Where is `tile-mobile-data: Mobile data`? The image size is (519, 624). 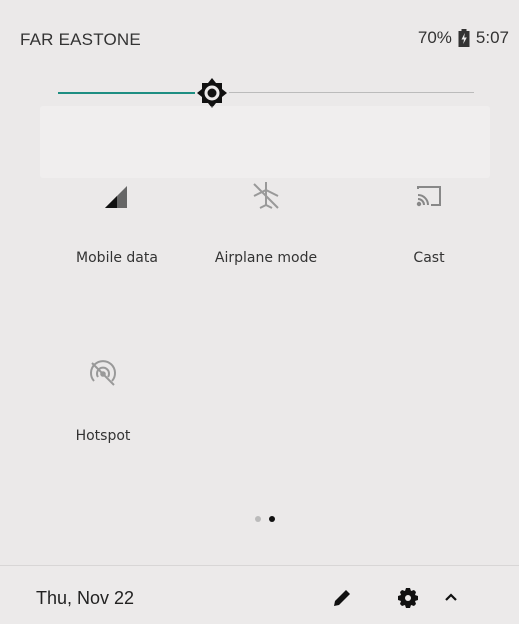
tile-mobile-data: Mobile data is located at coordinates (117, 221).